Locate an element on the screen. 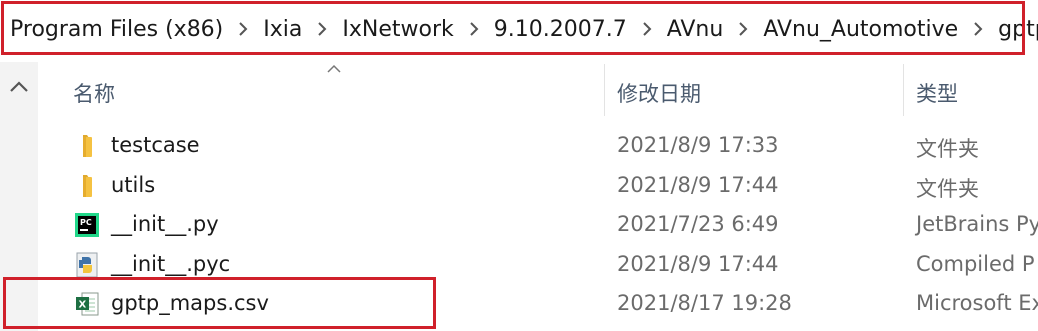 This screenshot has width=1038, height=331. pycharm-file-icon: PC is located at coordinates (87, 225).